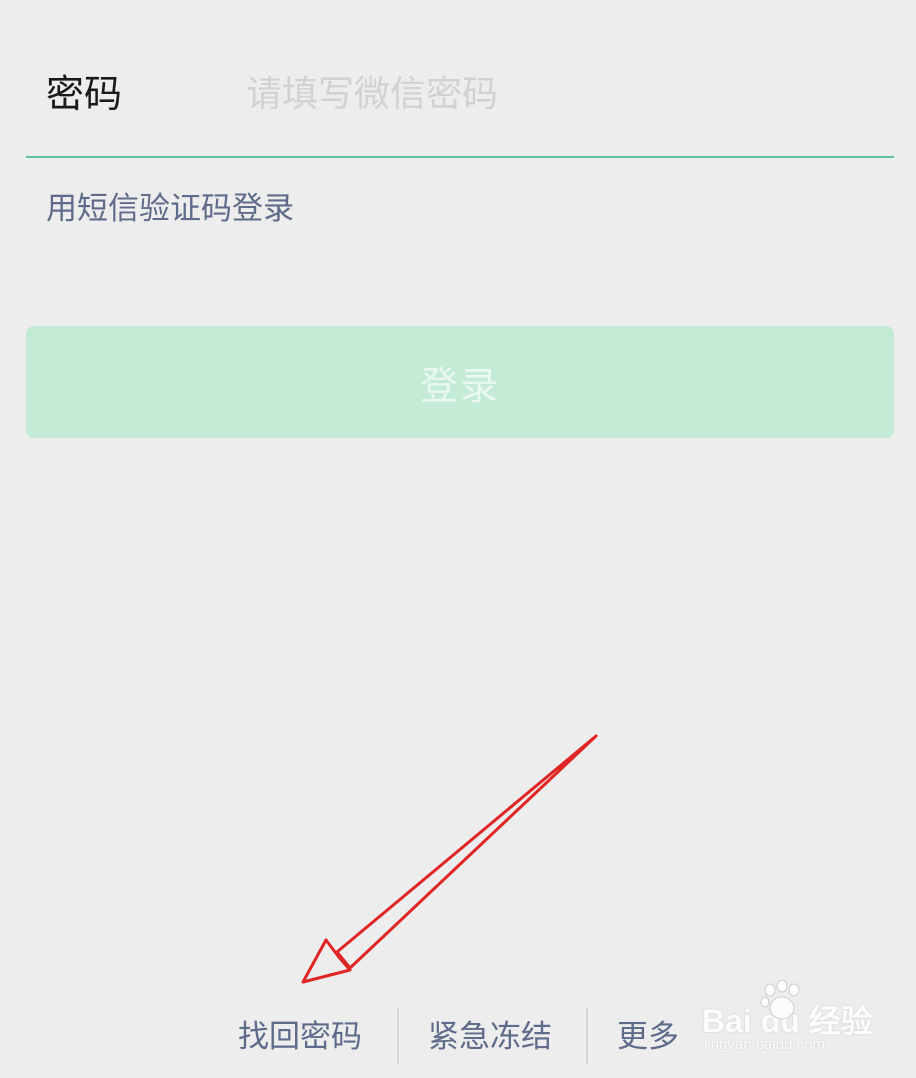 The image size is (916, 1078). Describe the element at coordinates (84, 94) in the screenshot. I see `password-label: 密码` at that location.